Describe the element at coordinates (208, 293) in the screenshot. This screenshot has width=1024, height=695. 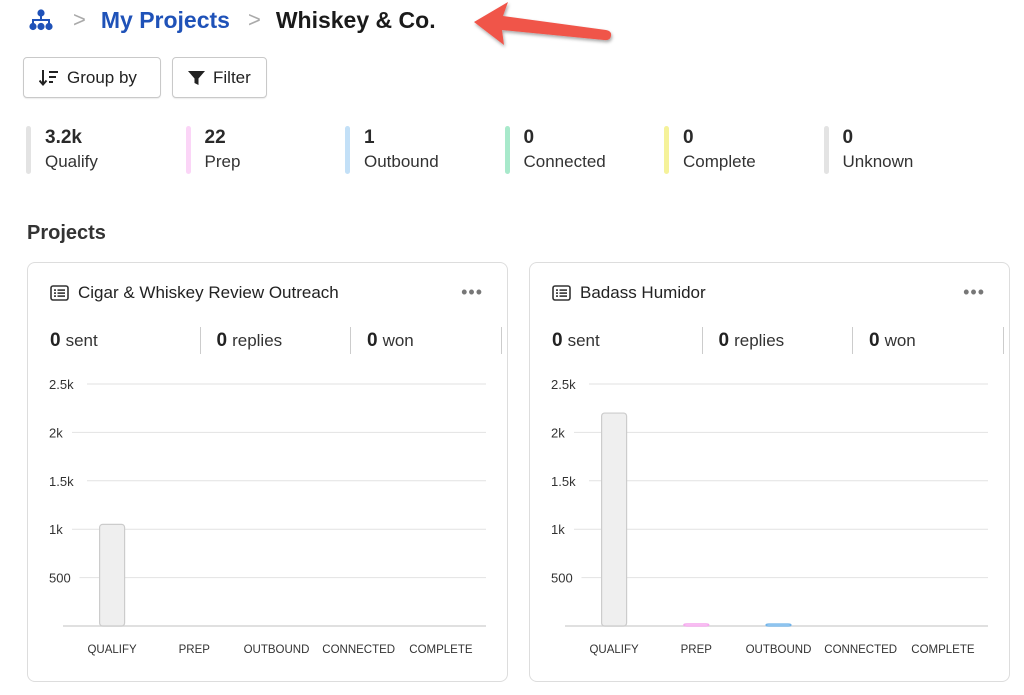
I see `project-title: Cigar & Whiskey Review Outreach` at that location.